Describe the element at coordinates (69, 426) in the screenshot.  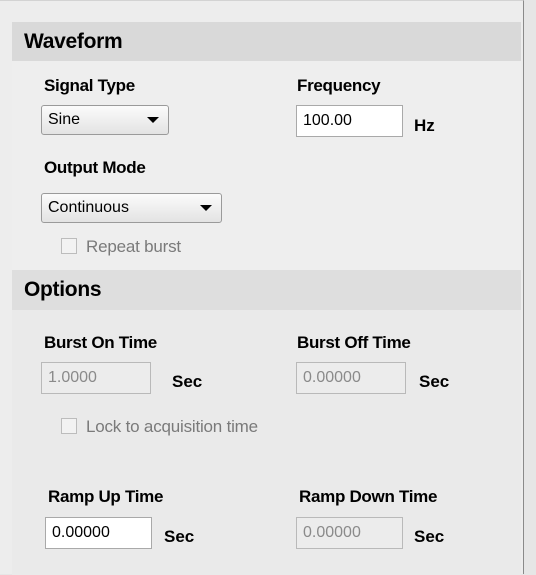
I see `lock-to-acquisition-checkbox` at that location.